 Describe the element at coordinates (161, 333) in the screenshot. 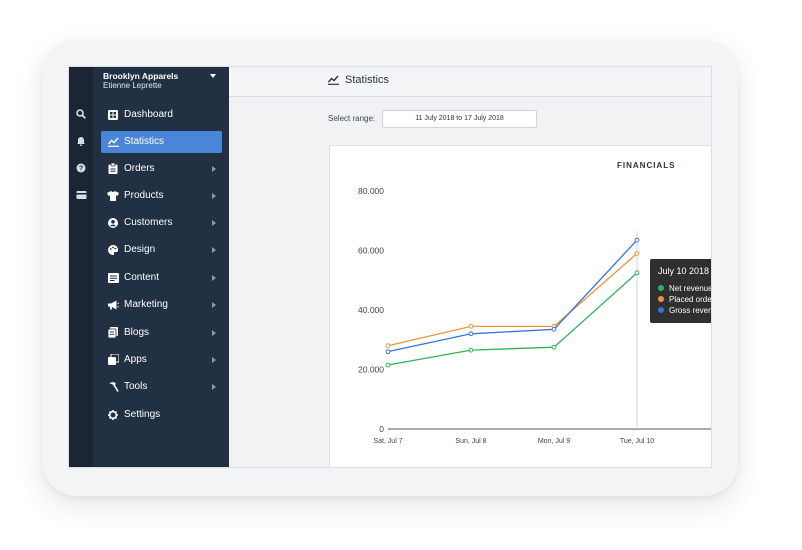

I see `sidebar-item-blogs: Blogs` at that location.